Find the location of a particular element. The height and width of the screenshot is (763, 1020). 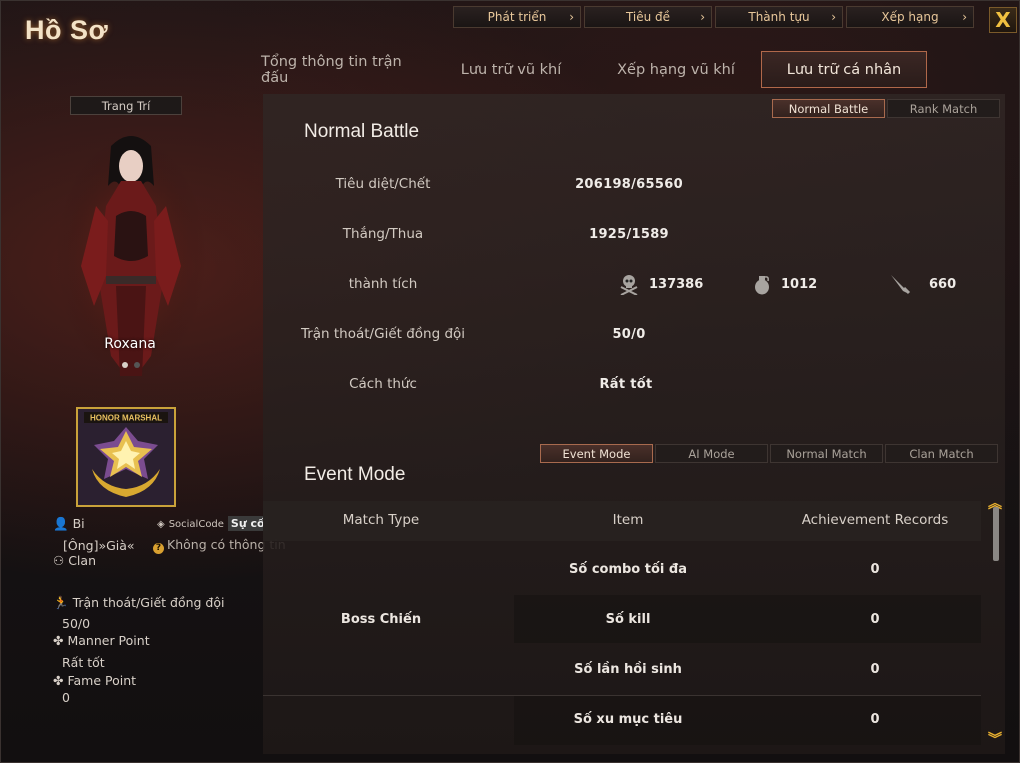

social-code-label: SocialCode is located at coordinates (196, 524).